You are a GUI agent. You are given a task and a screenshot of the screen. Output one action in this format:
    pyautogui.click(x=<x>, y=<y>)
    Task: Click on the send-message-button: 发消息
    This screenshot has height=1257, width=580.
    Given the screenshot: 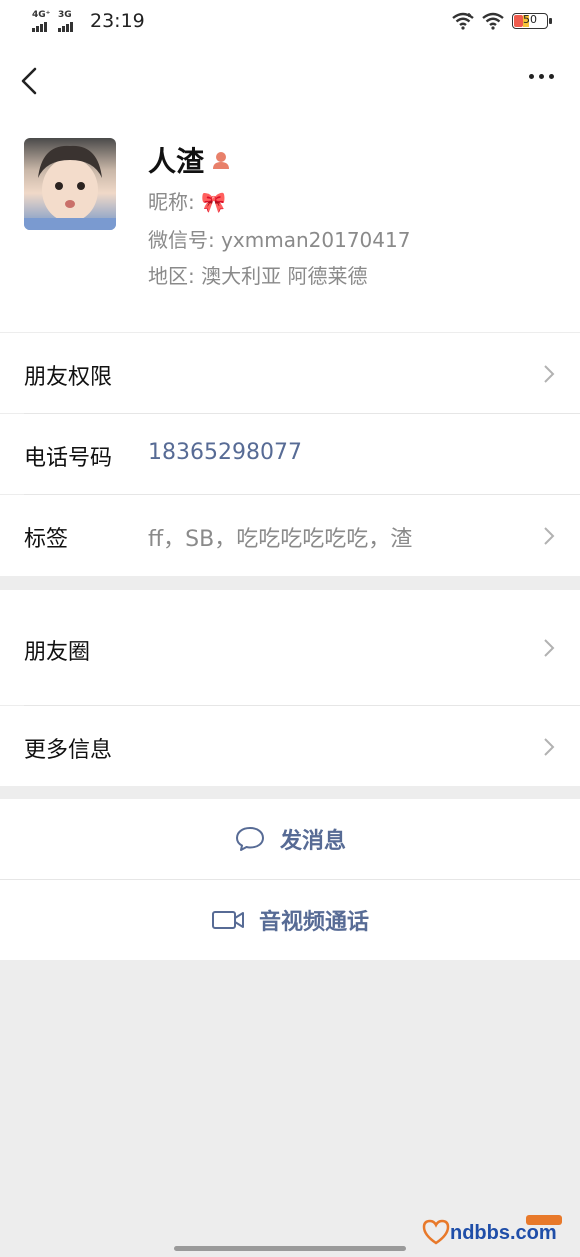 What is the action you would take?
    pyautogui.click(x=290, y=839)
    